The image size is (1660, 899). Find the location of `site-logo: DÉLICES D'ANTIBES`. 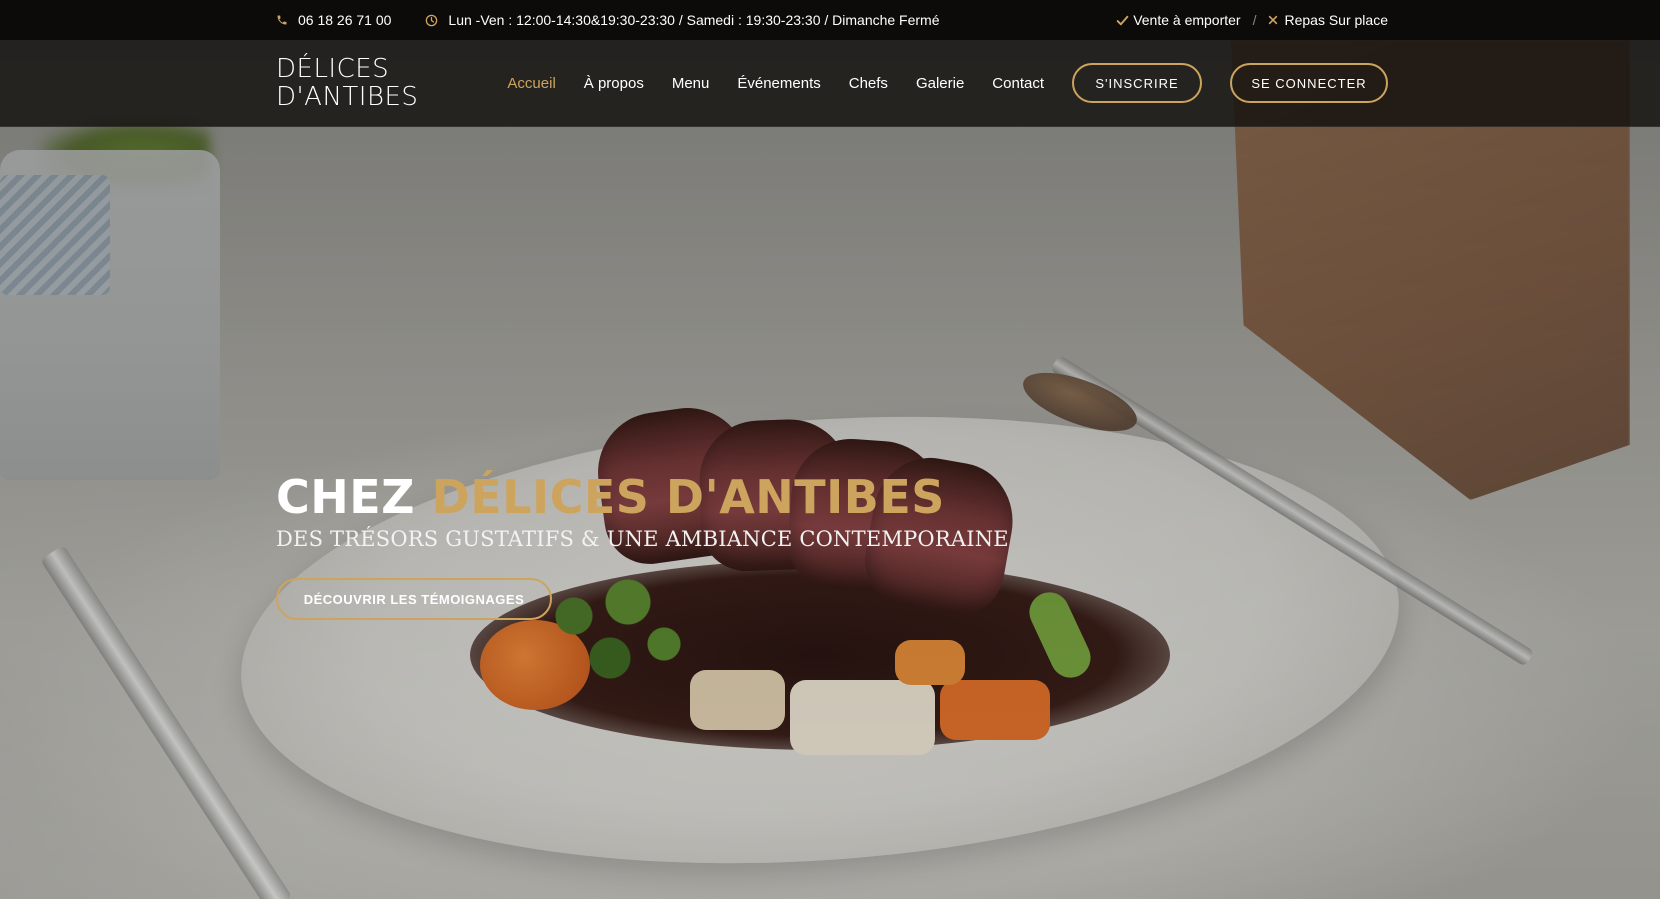

site-logo: DÉLICES D'ANTIBES is located at coordinates (347, 83).